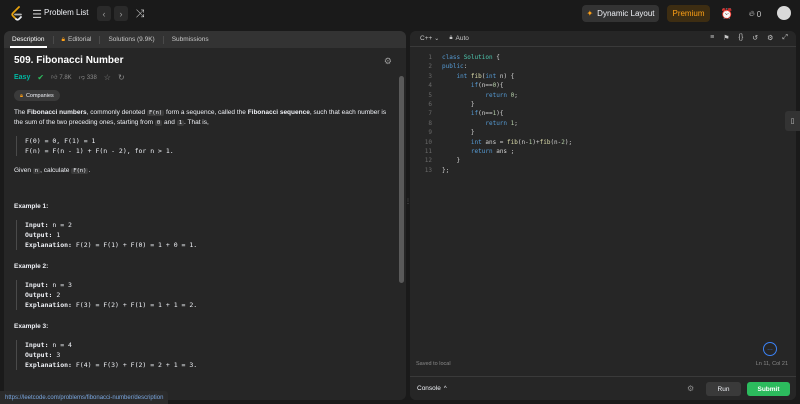 The image size is (800, 404). What do you see at coordinates (401, 179) in the screenshot?
I see `scrollbar` at bounding box center [401, 179].